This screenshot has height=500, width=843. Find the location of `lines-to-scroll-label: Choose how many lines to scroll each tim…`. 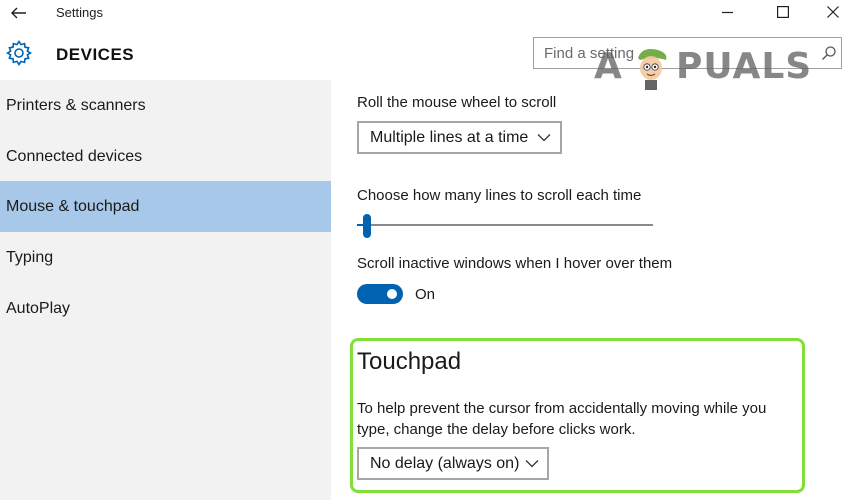

lines-to-scroll-label: Choose how many lines to scroll each tim… is located at coordinates (499, 195).